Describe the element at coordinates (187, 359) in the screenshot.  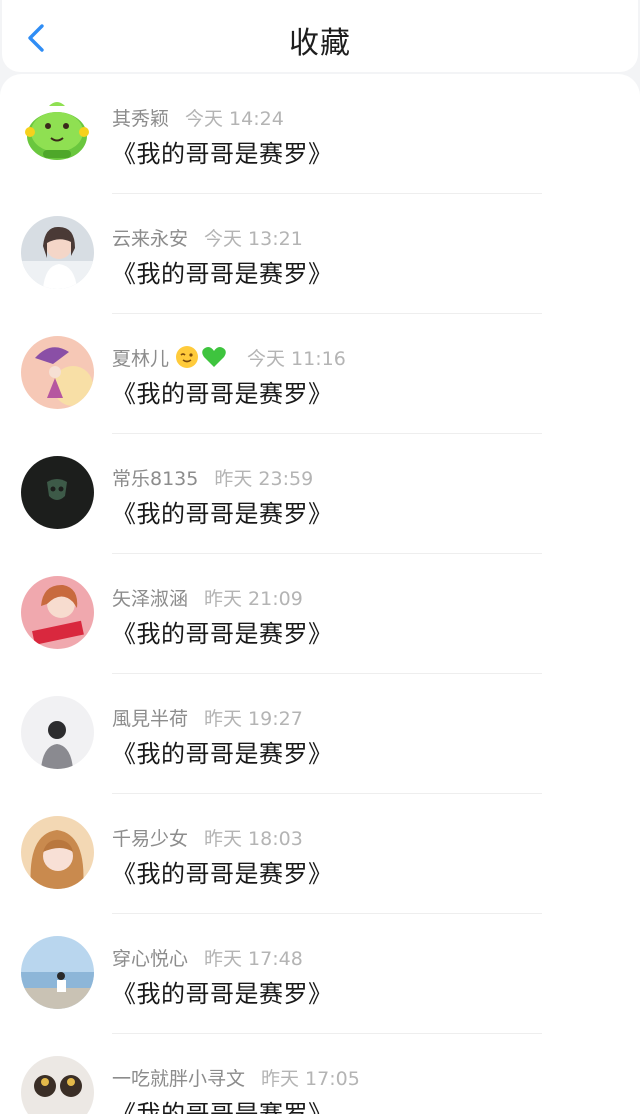
I see `wink-emoji-icon` at that location.